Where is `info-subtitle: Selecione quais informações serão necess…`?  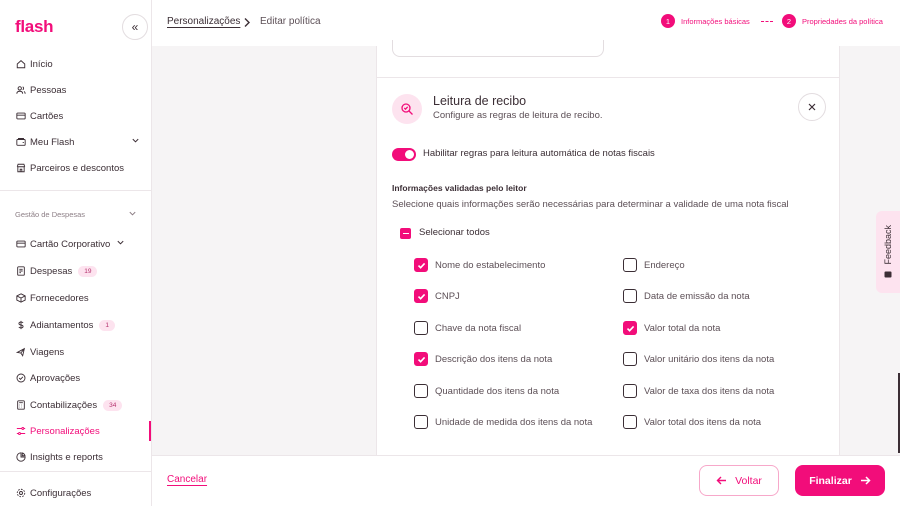
info-subtitle: Selecione quais informações serão necess… is located at coordinates (590, 204).